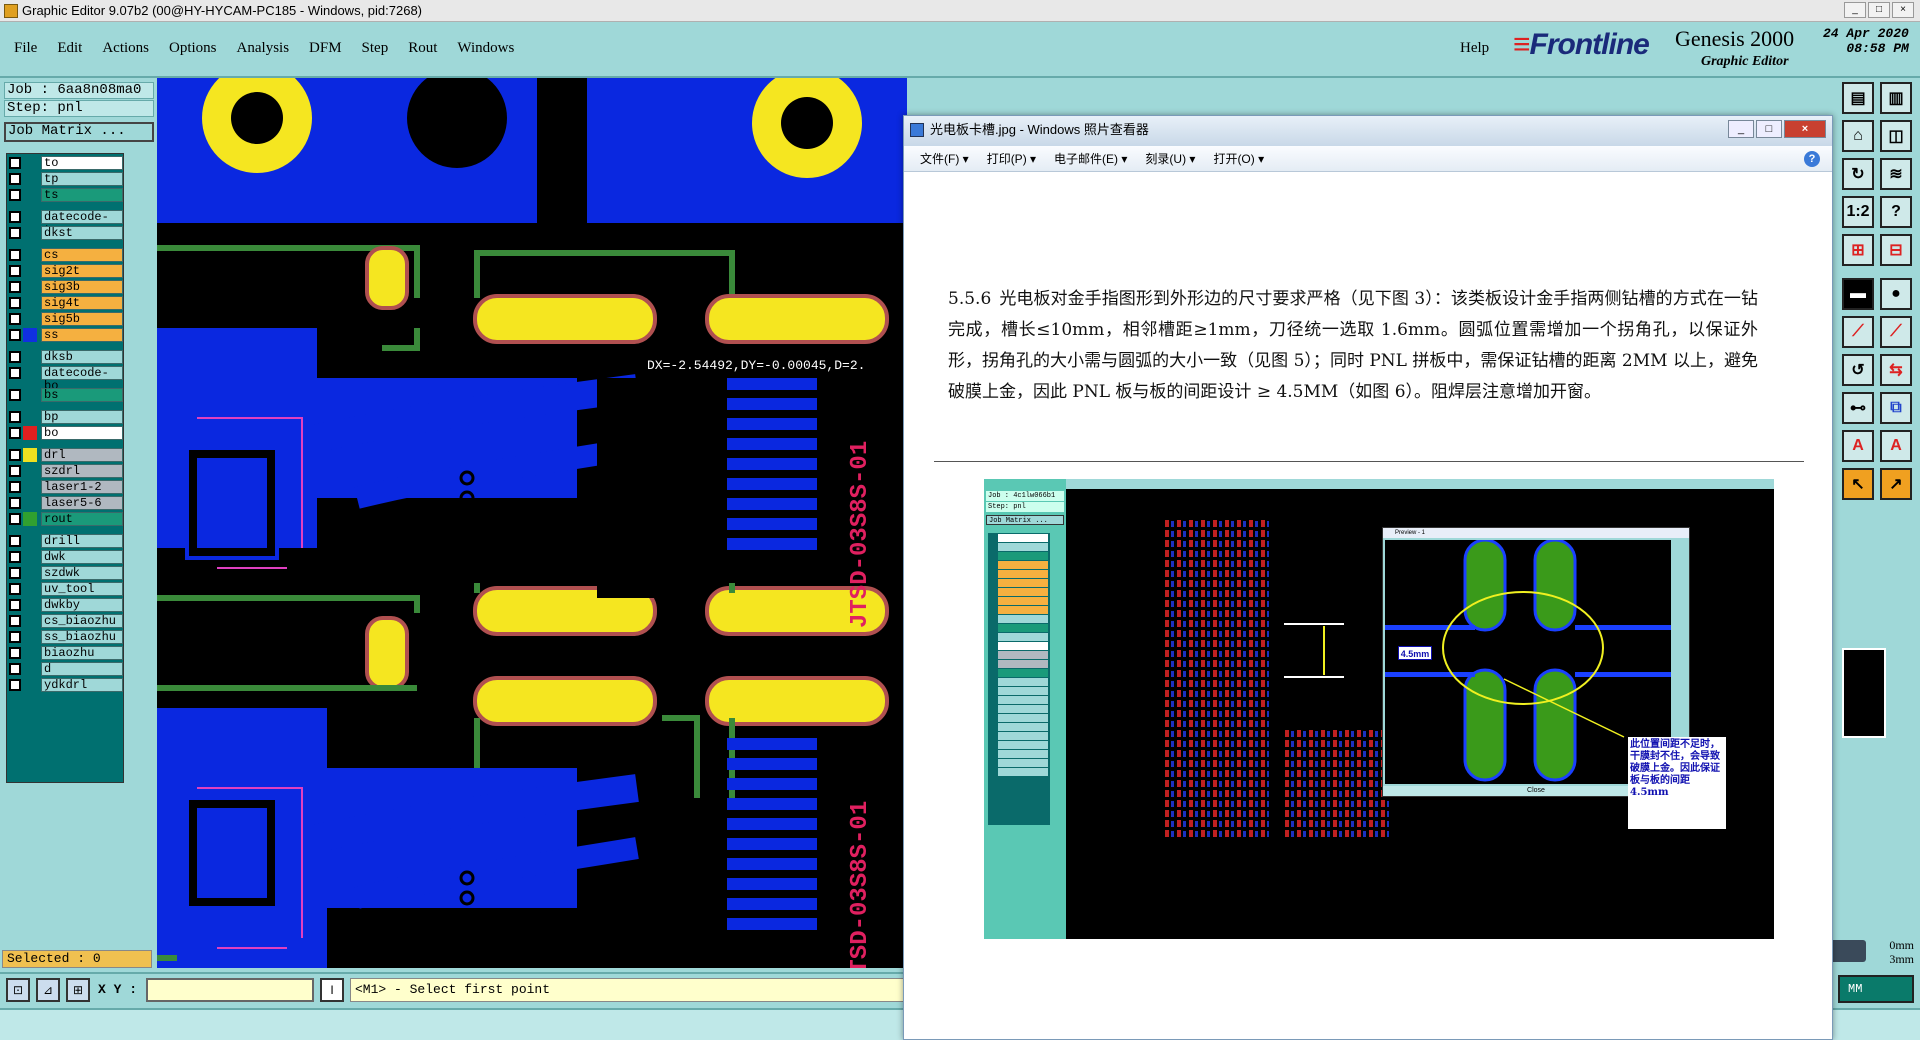 Image resolution: width=1920 pixels, height=1040 pixels. Describe the element at coordinates (78, 990) in the screenshot. I see `grid-icon: ⊞` at that location.